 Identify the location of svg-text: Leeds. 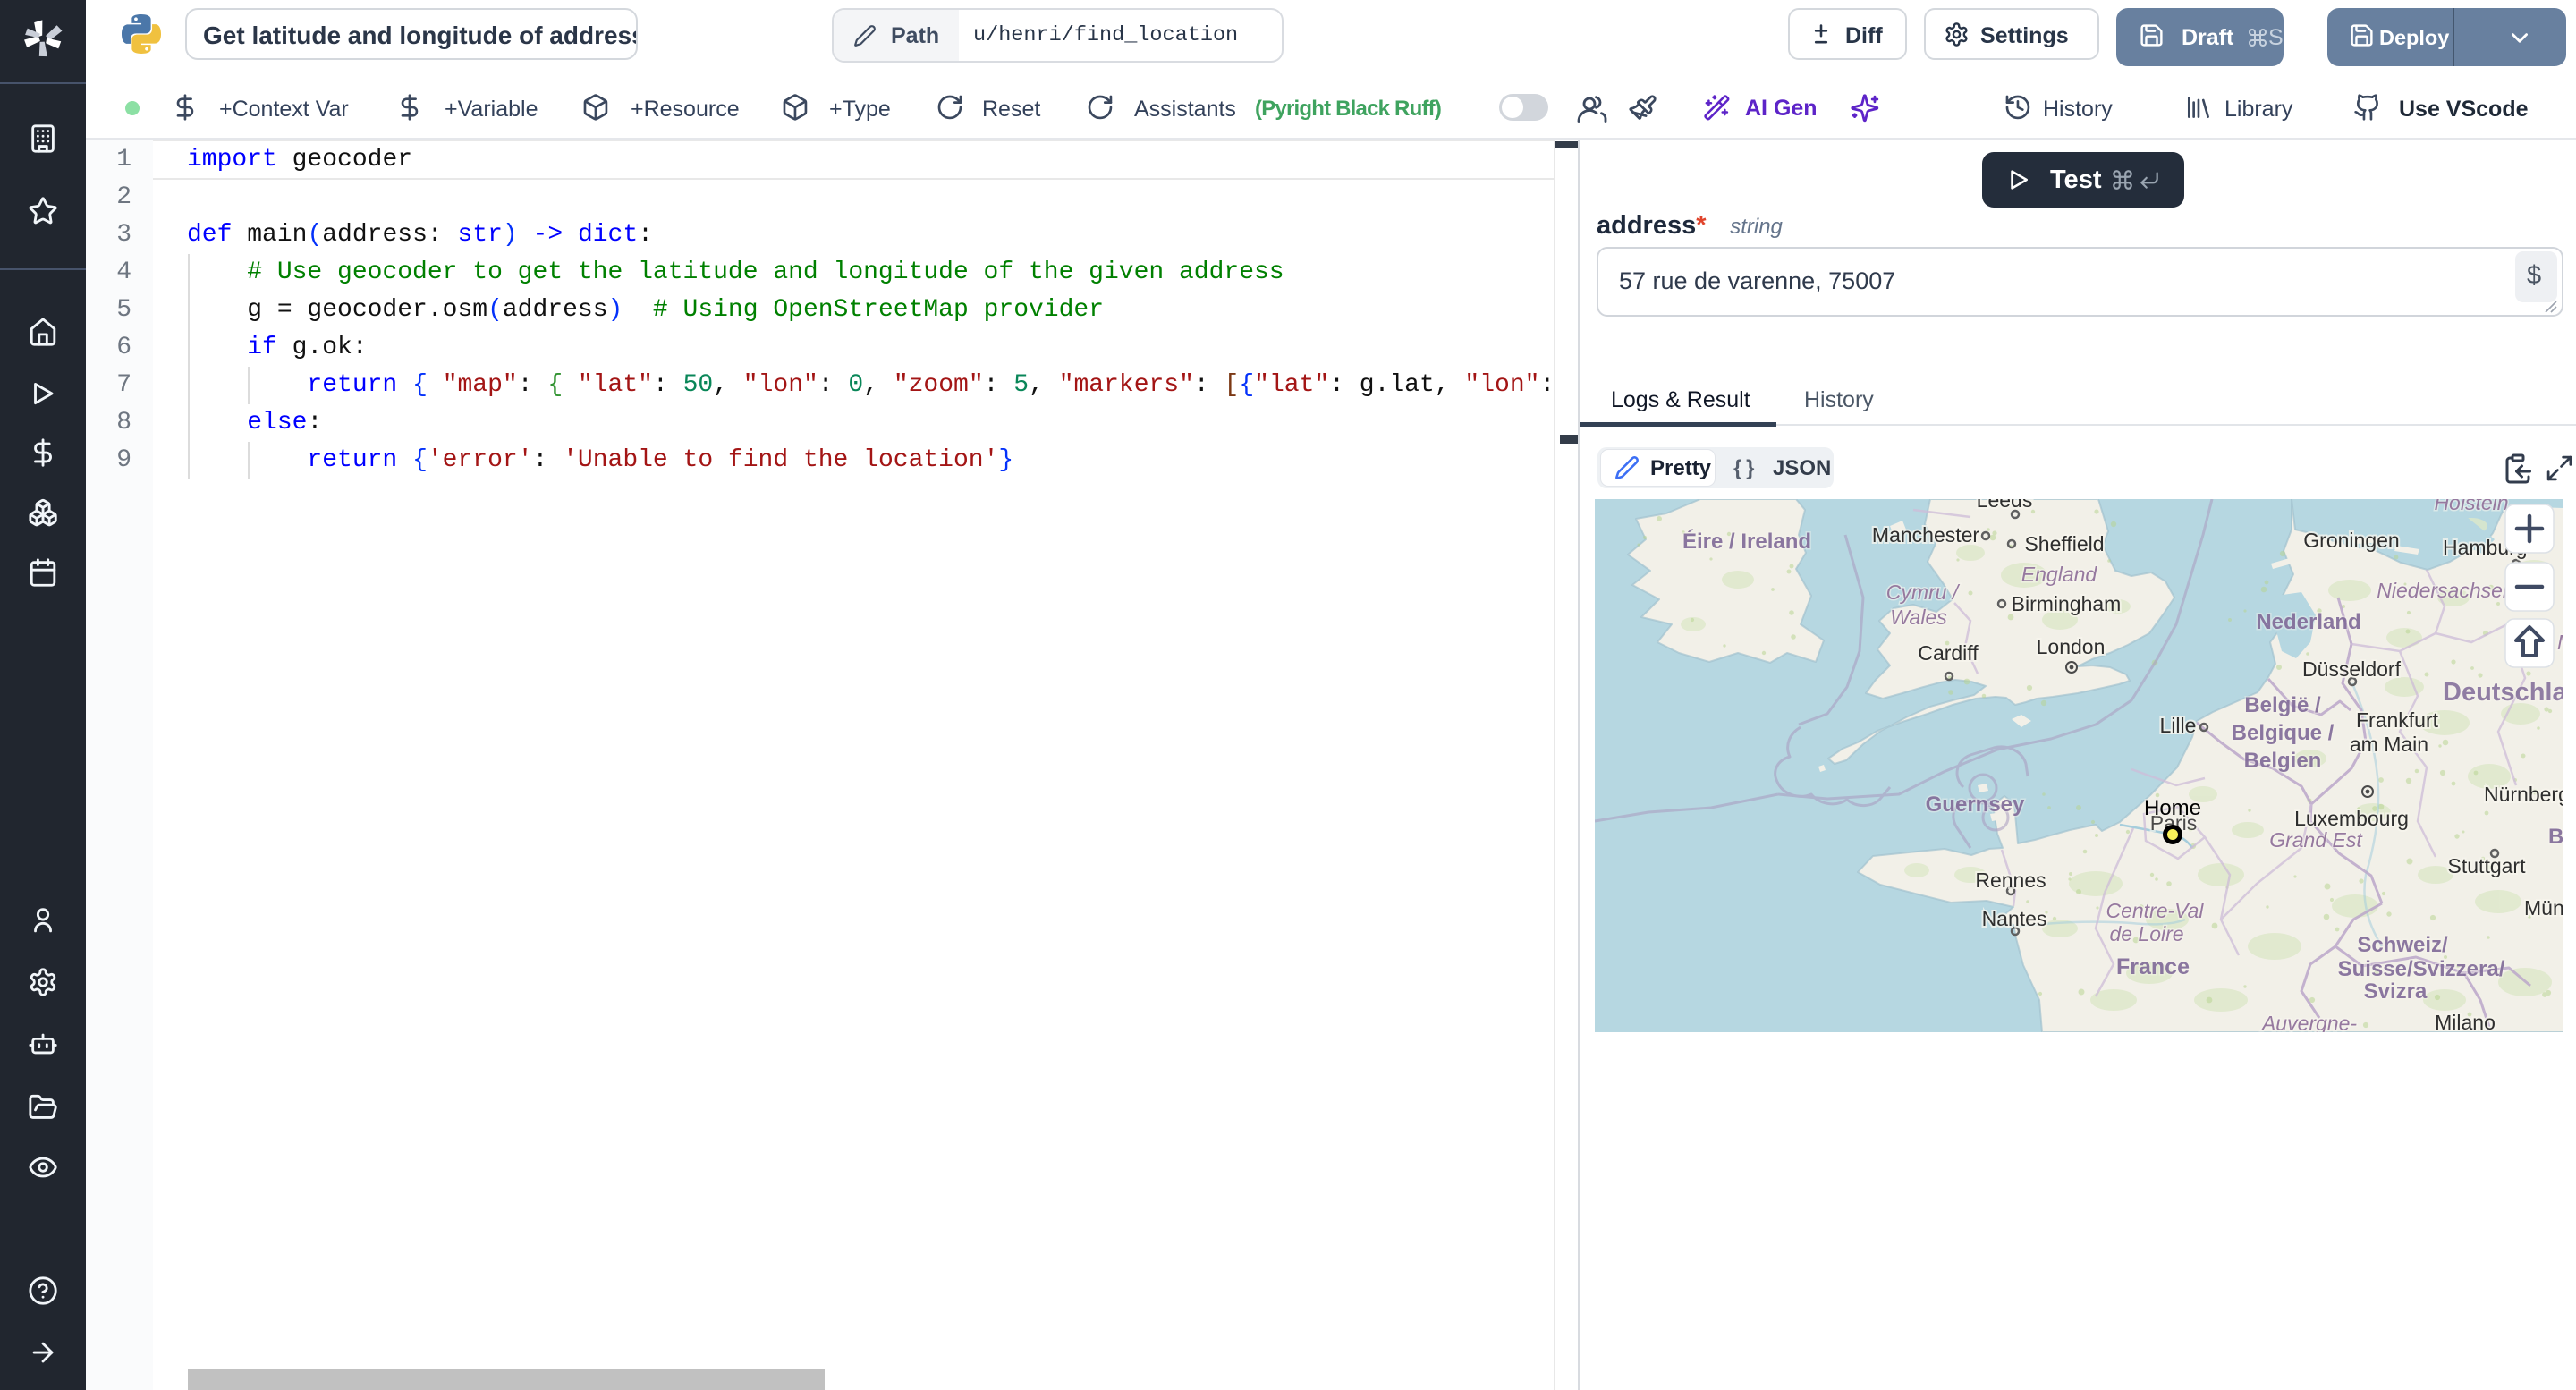
(2005, 505).